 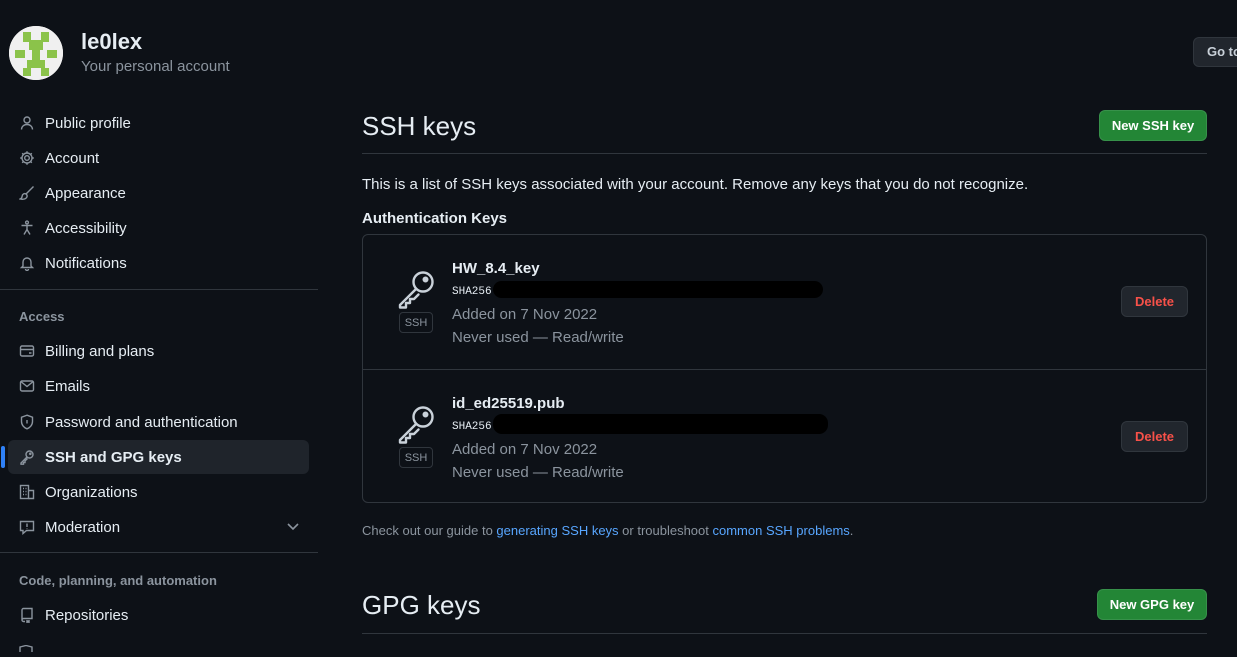 I want to click on sidebar-item-password-auth: Password and authentication, so click(x=158, y=422).